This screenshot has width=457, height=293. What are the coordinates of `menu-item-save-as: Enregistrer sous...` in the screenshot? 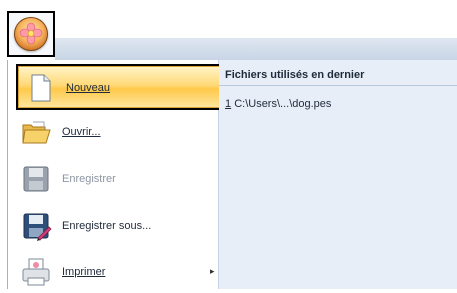 It's located at (117, 226).